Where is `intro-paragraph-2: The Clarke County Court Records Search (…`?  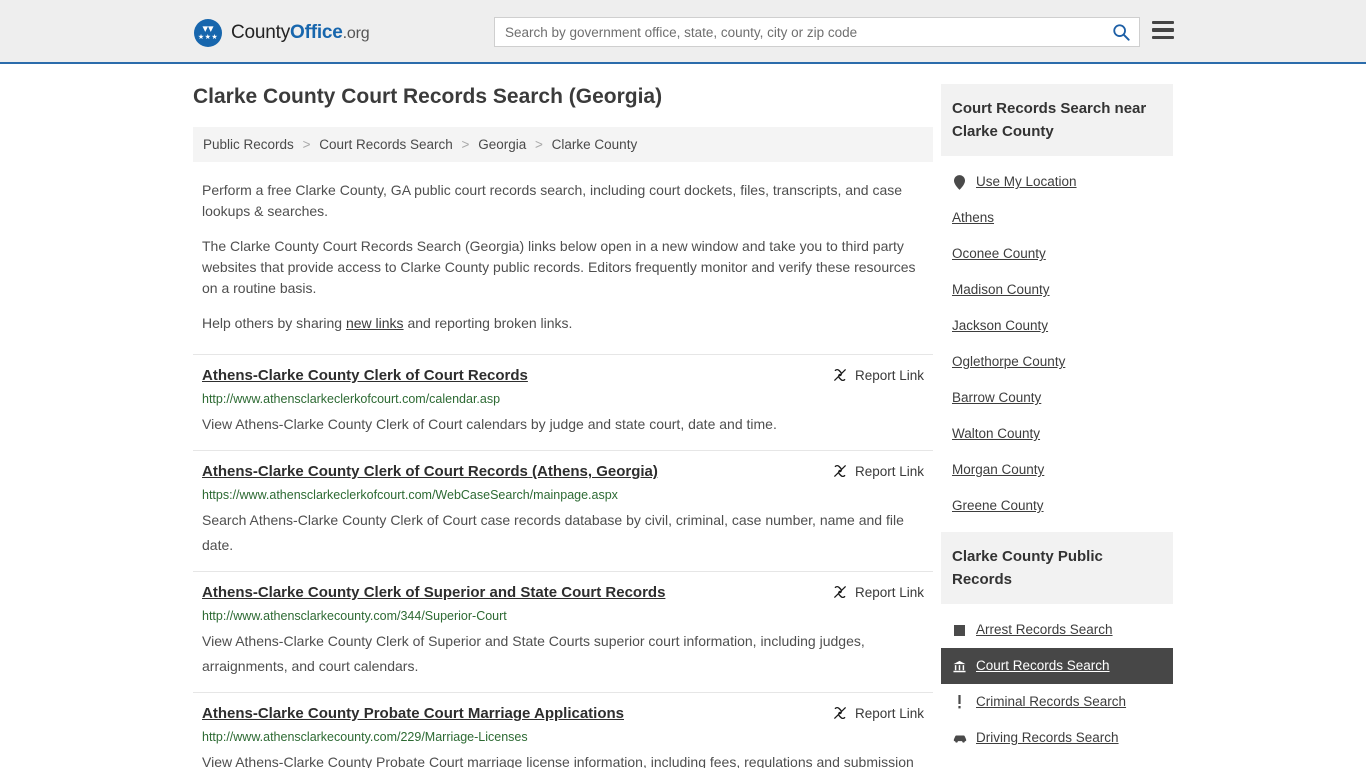
intro-paragraph-2: The Clarke County Court Records Search (… is located at coordinates (559, 267).